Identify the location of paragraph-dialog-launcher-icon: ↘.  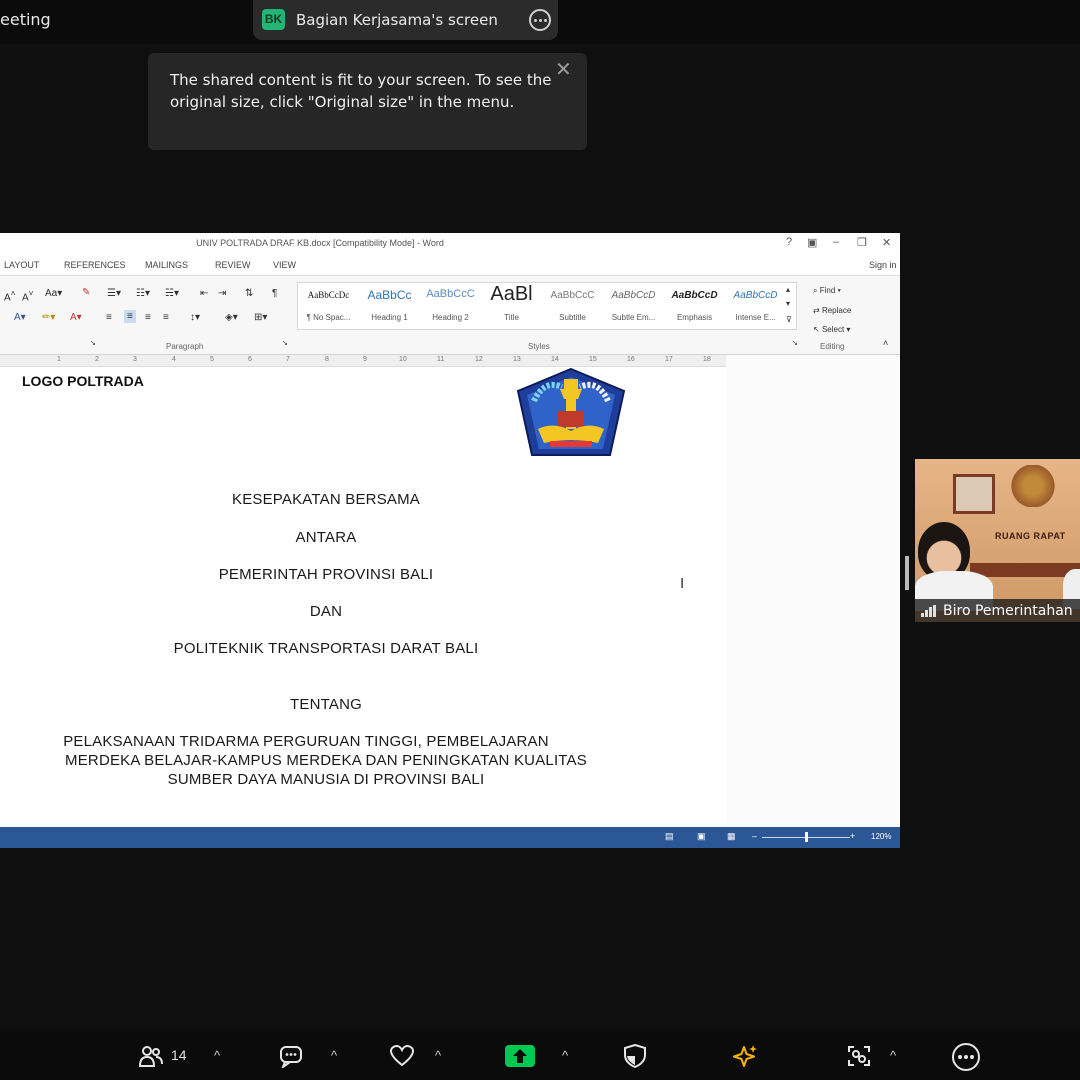
(285, 343).